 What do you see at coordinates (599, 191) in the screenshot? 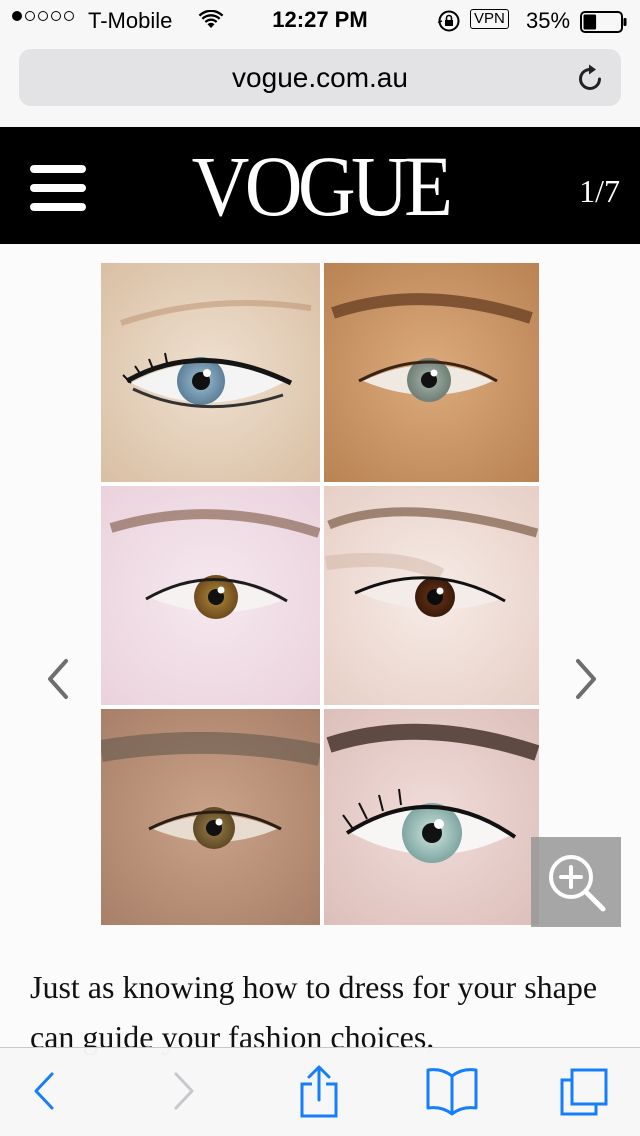
I see `slide-counter: 1/7` at bounding box center [599, 191].